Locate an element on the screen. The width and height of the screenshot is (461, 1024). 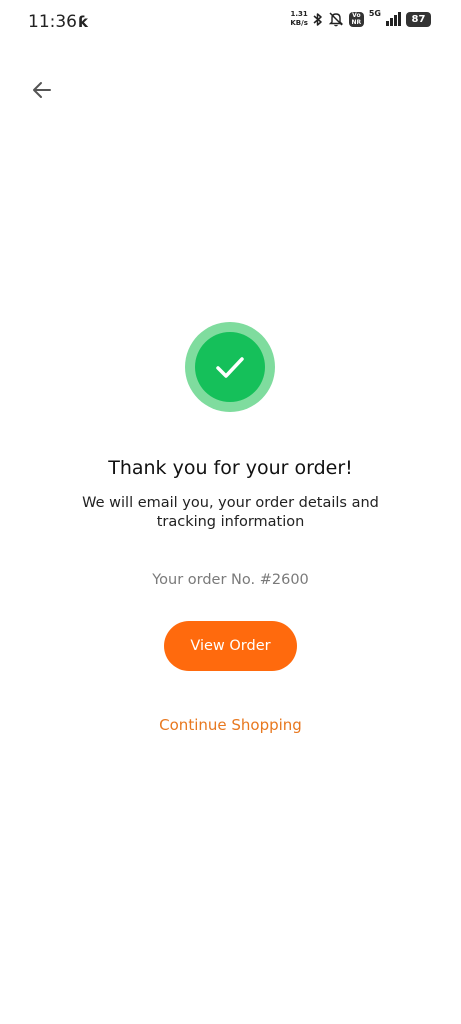
network-speed-value: 1.31 is located at coordinates (299, 14).